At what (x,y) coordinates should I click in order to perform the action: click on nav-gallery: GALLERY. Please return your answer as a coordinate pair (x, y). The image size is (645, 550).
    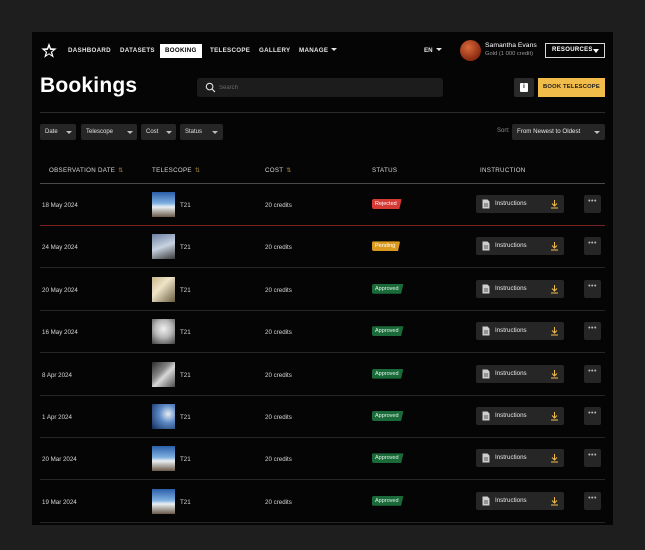
    Looking at the image, I should click on (274, 51).